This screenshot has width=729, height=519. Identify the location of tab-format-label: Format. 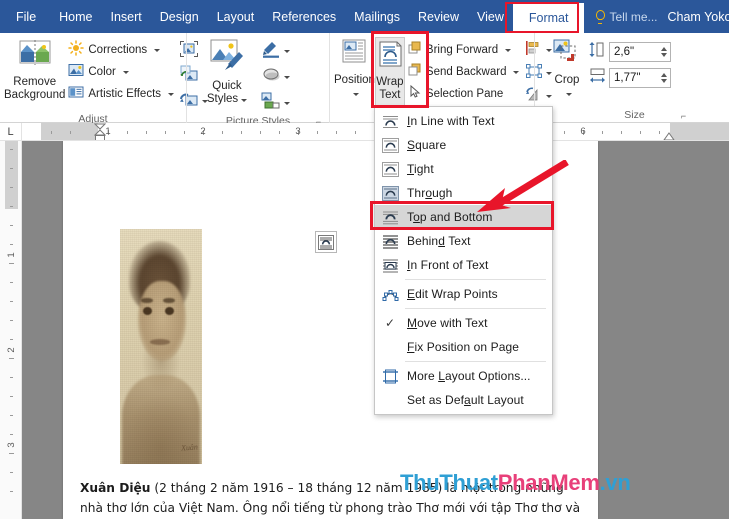
(548, 18).